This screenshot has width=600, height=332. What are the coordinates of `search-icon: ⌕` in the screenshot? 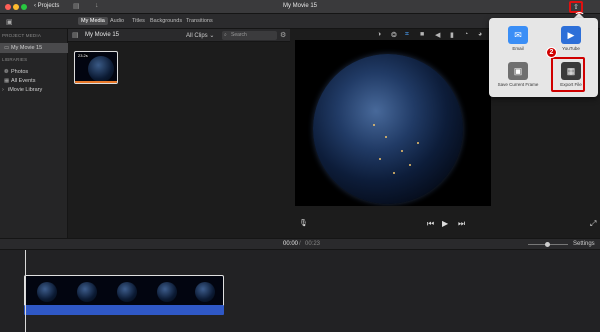 It's located at (225, 35).